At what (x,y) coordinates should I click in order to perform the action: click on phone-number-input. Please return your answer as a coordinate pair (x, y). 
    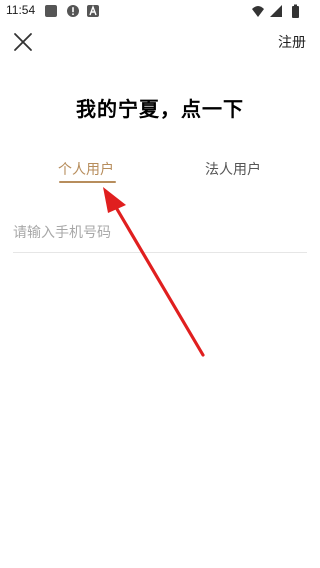
    Looking at the image, I should click on (160, 233).